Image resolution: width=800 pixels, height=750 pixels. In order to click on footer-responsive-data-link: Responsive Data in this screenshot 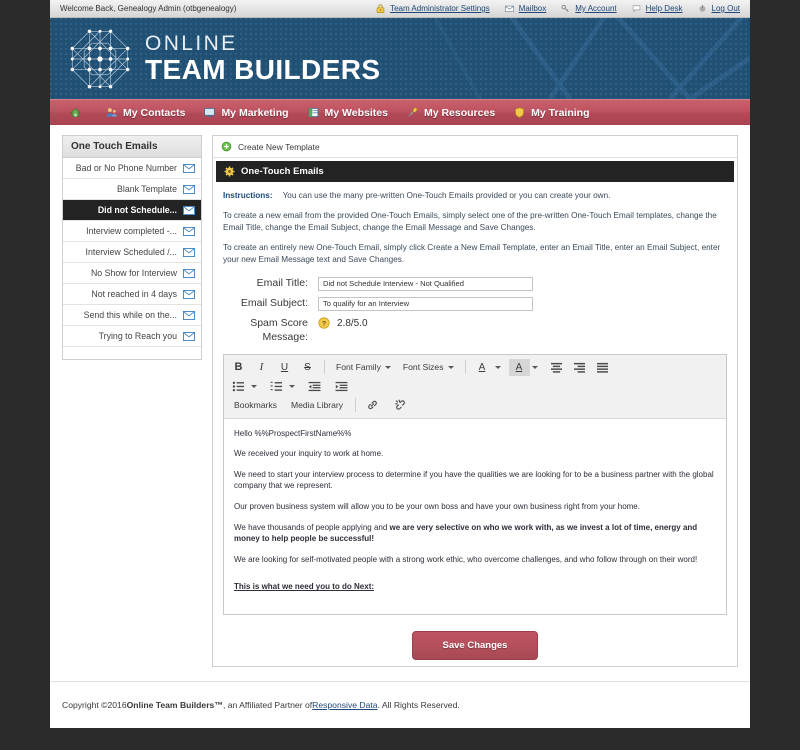, I will do `click(344, 705)`.